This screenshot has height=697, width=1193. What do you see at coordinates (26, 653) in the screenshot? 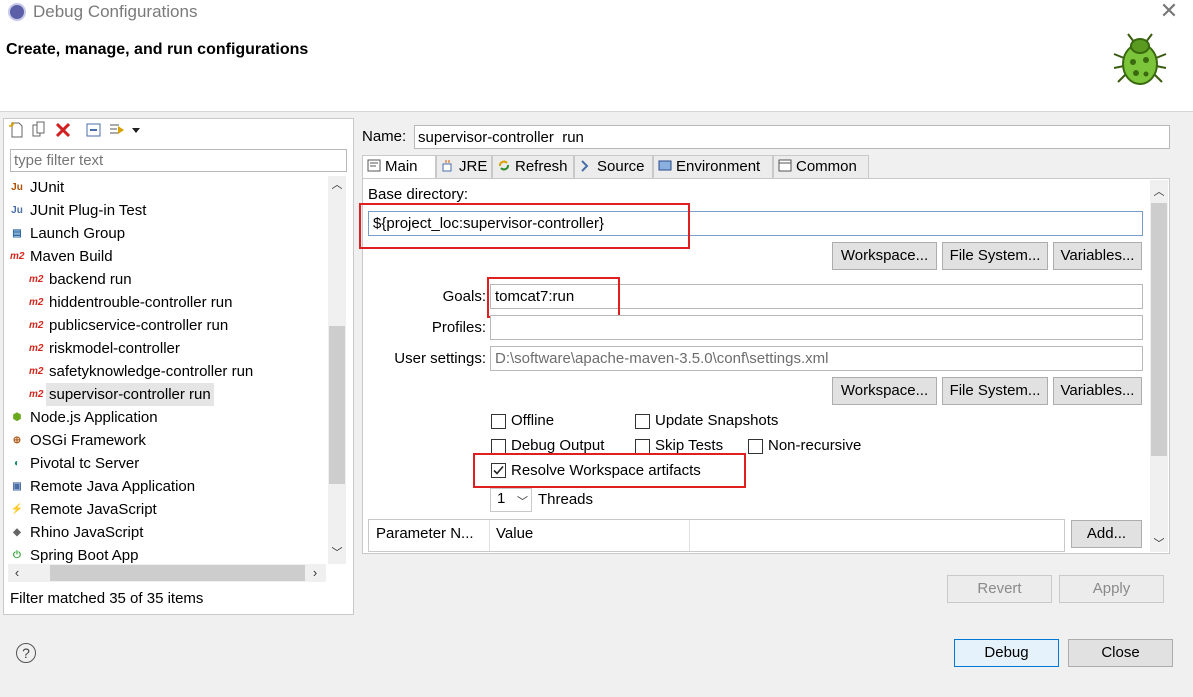
I see `help-icon: ?` at bounding box center [26, 653].